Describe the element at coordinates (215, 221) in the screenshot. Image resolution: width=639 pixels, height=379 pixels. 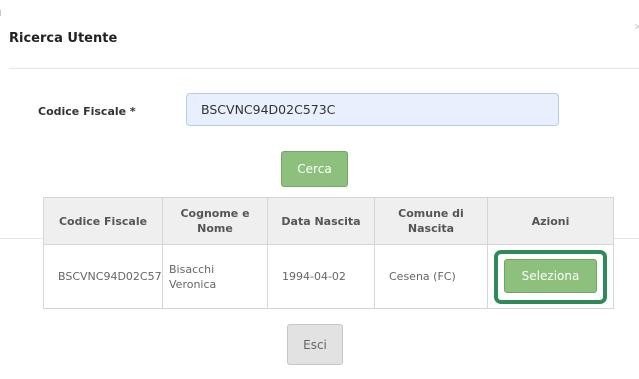
I see `header-cognome-nome: Cognome e Nome` at that location.